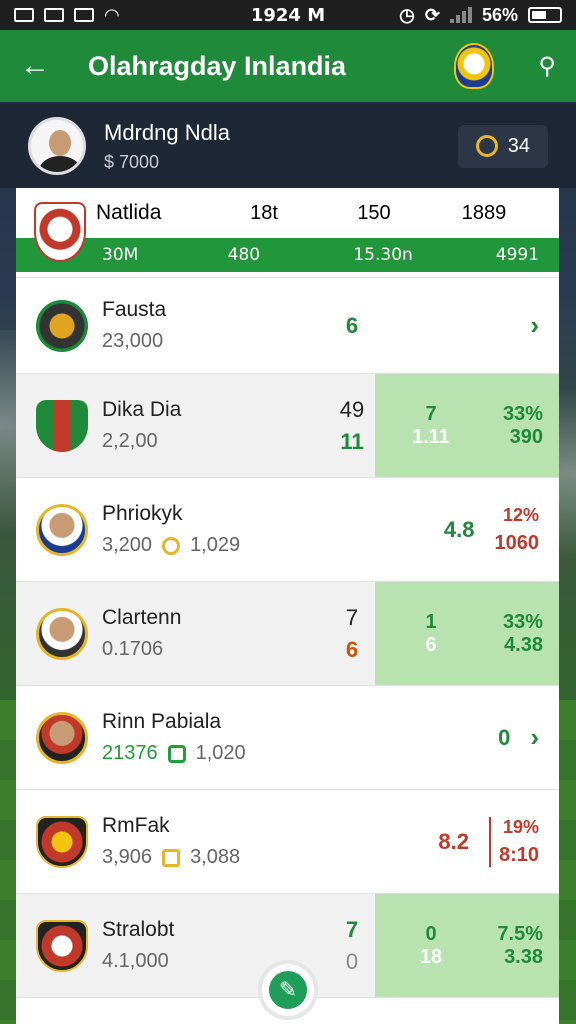  What do you see at coordinates (142, 617) in the screenshot?
I see `team-name: Clartenn` at bounding box center [142, 617].